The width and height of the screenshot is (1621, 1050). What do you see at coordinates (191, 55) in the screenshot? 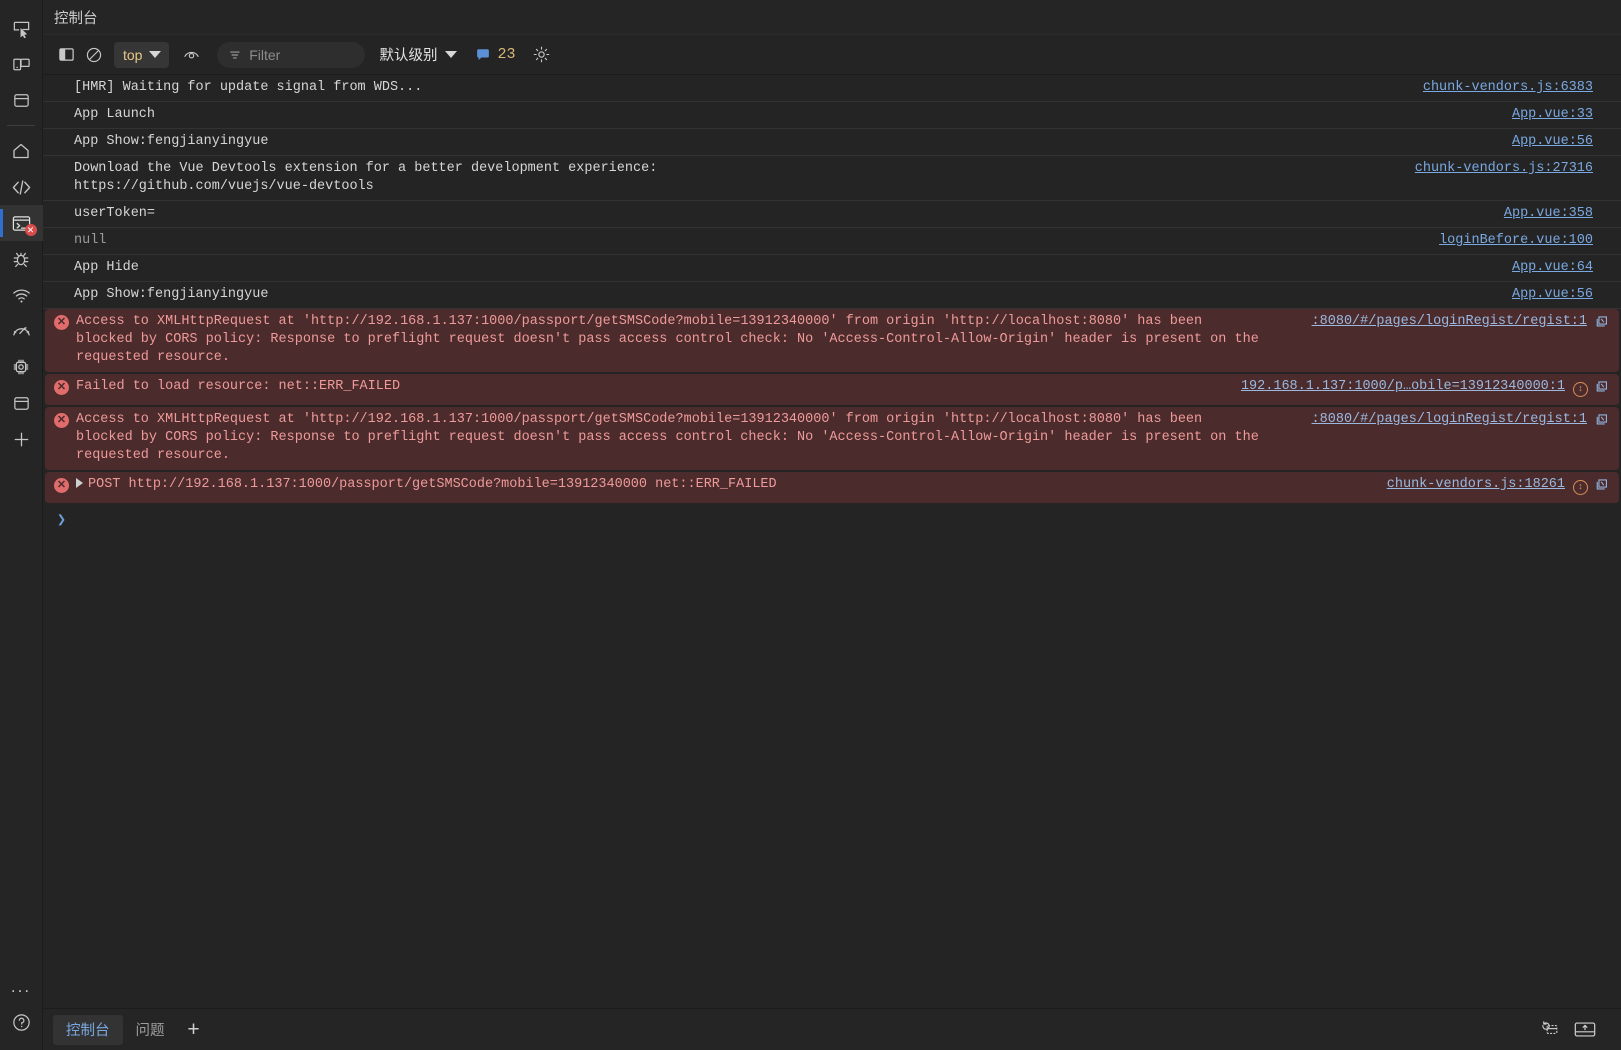
I see `live-expression-eye-icon` at bounding box center [191, 55].